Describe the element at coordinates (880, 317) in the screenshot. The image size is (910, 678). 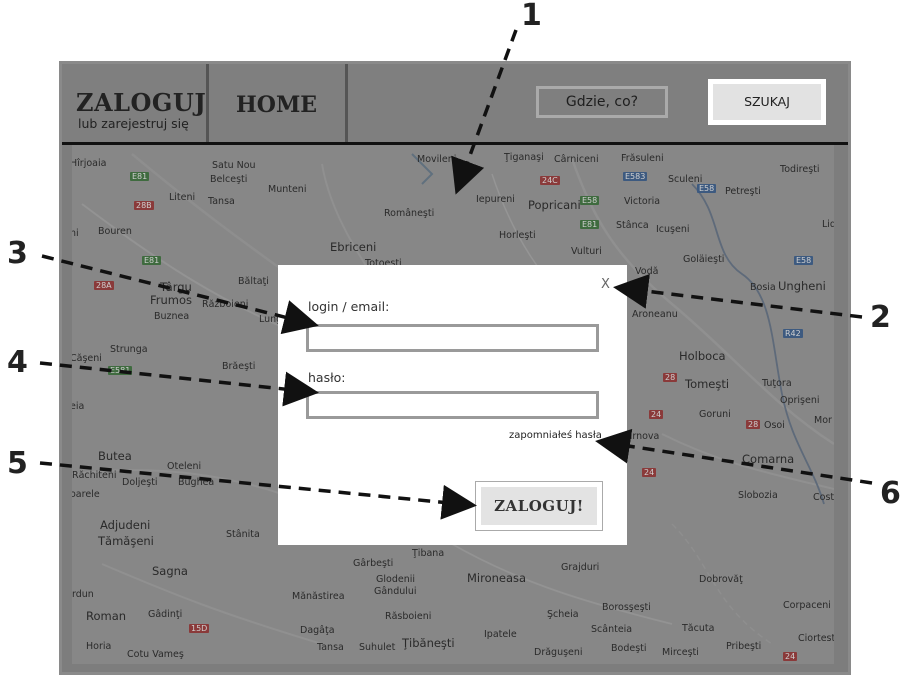
I see `callout-number-2: 2` at that location.